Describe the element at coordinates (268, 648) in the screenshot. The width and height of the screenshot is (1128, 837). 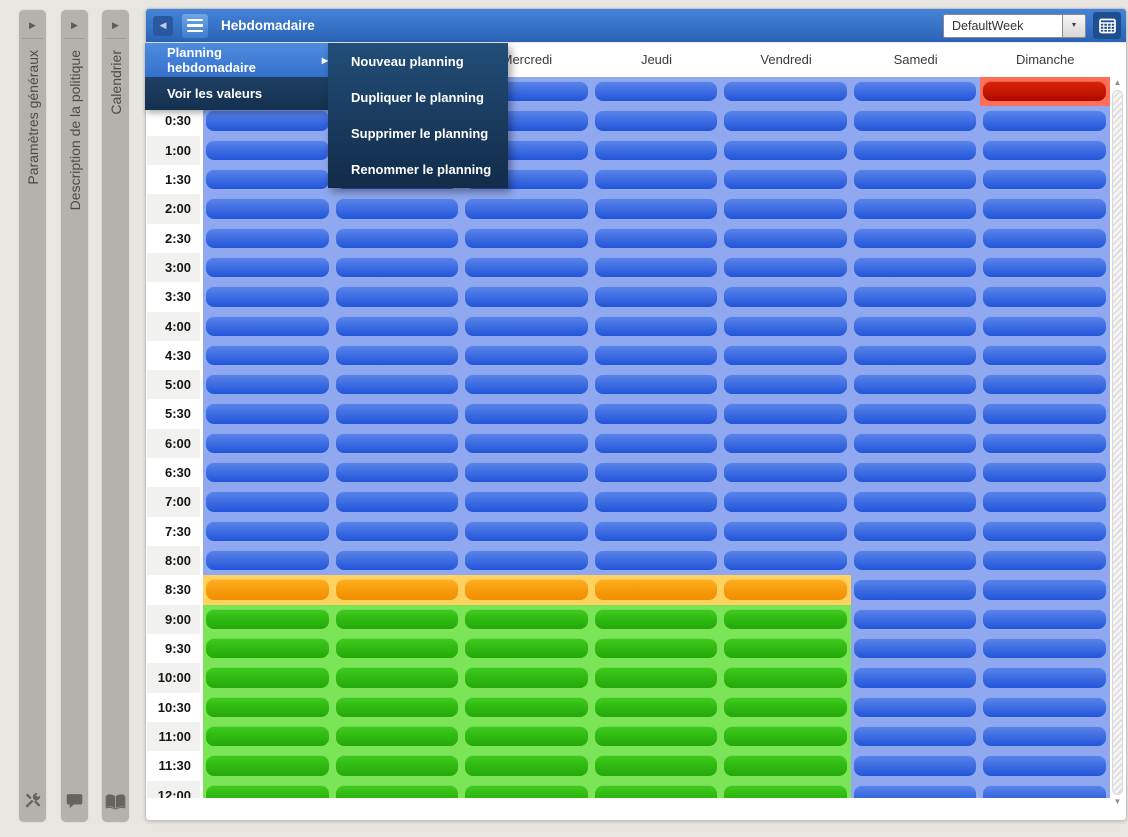
I see `slot-lundi-9:30` at that location.